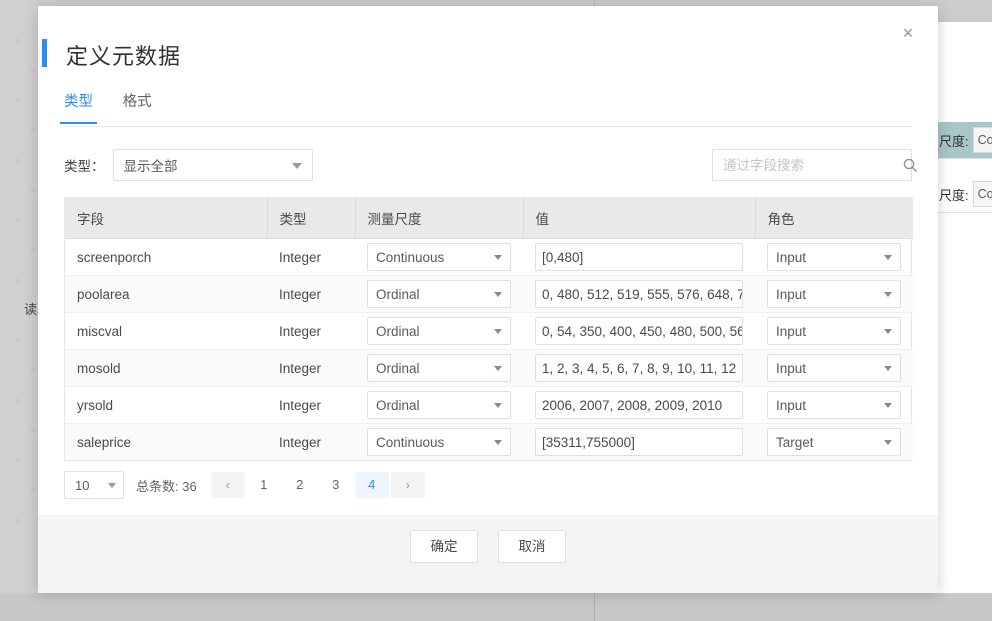  I want to click on column-header-type: 类型, so click(311, 218).